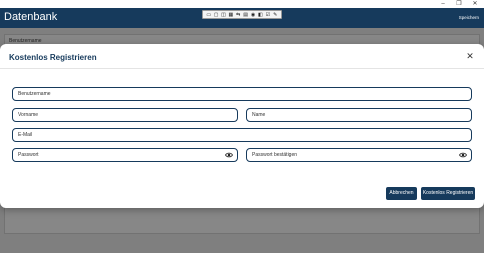 This screenshot has width=484, height=253. Describe the element at coordinates (28, 115) in the screenshot. I see `firstname-placeholder: Vorname` at that location.